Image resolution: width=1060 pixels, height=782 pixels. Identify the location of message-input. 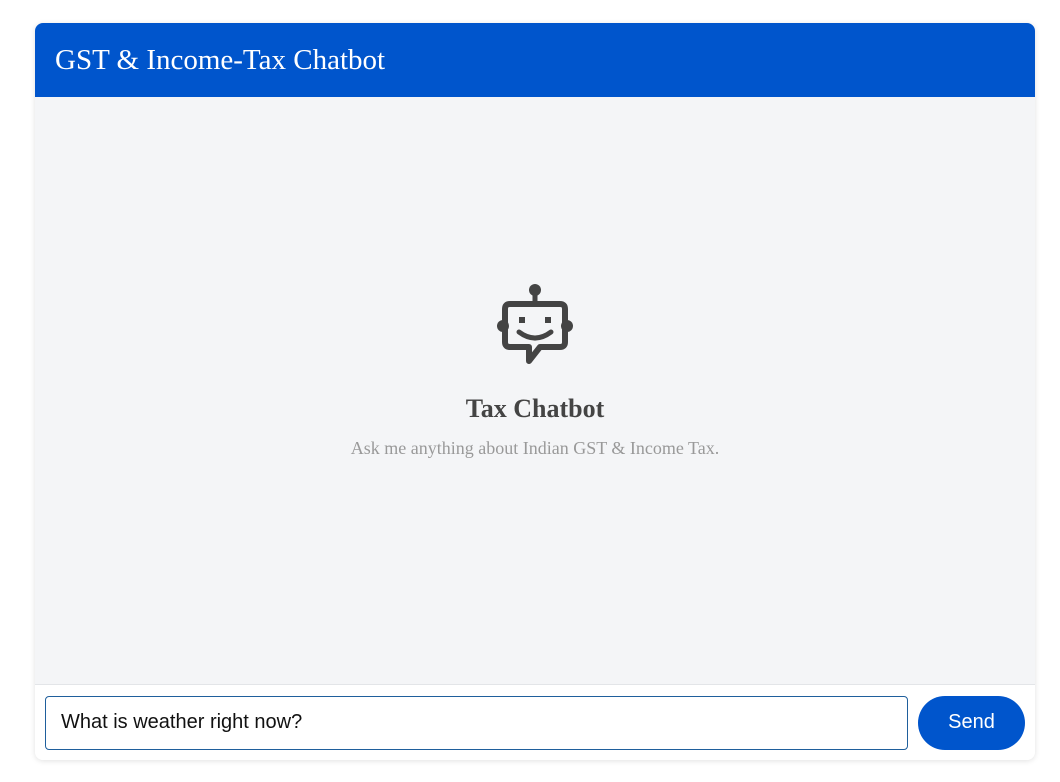
(476, 722).